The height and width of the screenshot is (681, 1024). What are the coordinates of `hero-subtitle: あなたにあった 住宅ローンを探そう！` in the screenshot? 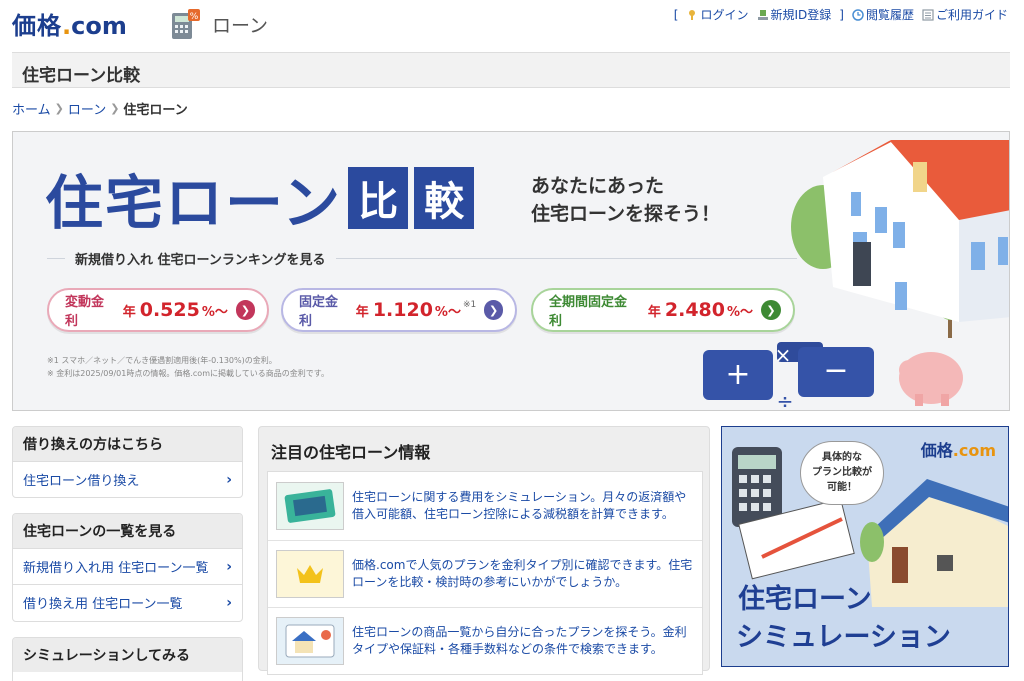 It's located at (626, 200).